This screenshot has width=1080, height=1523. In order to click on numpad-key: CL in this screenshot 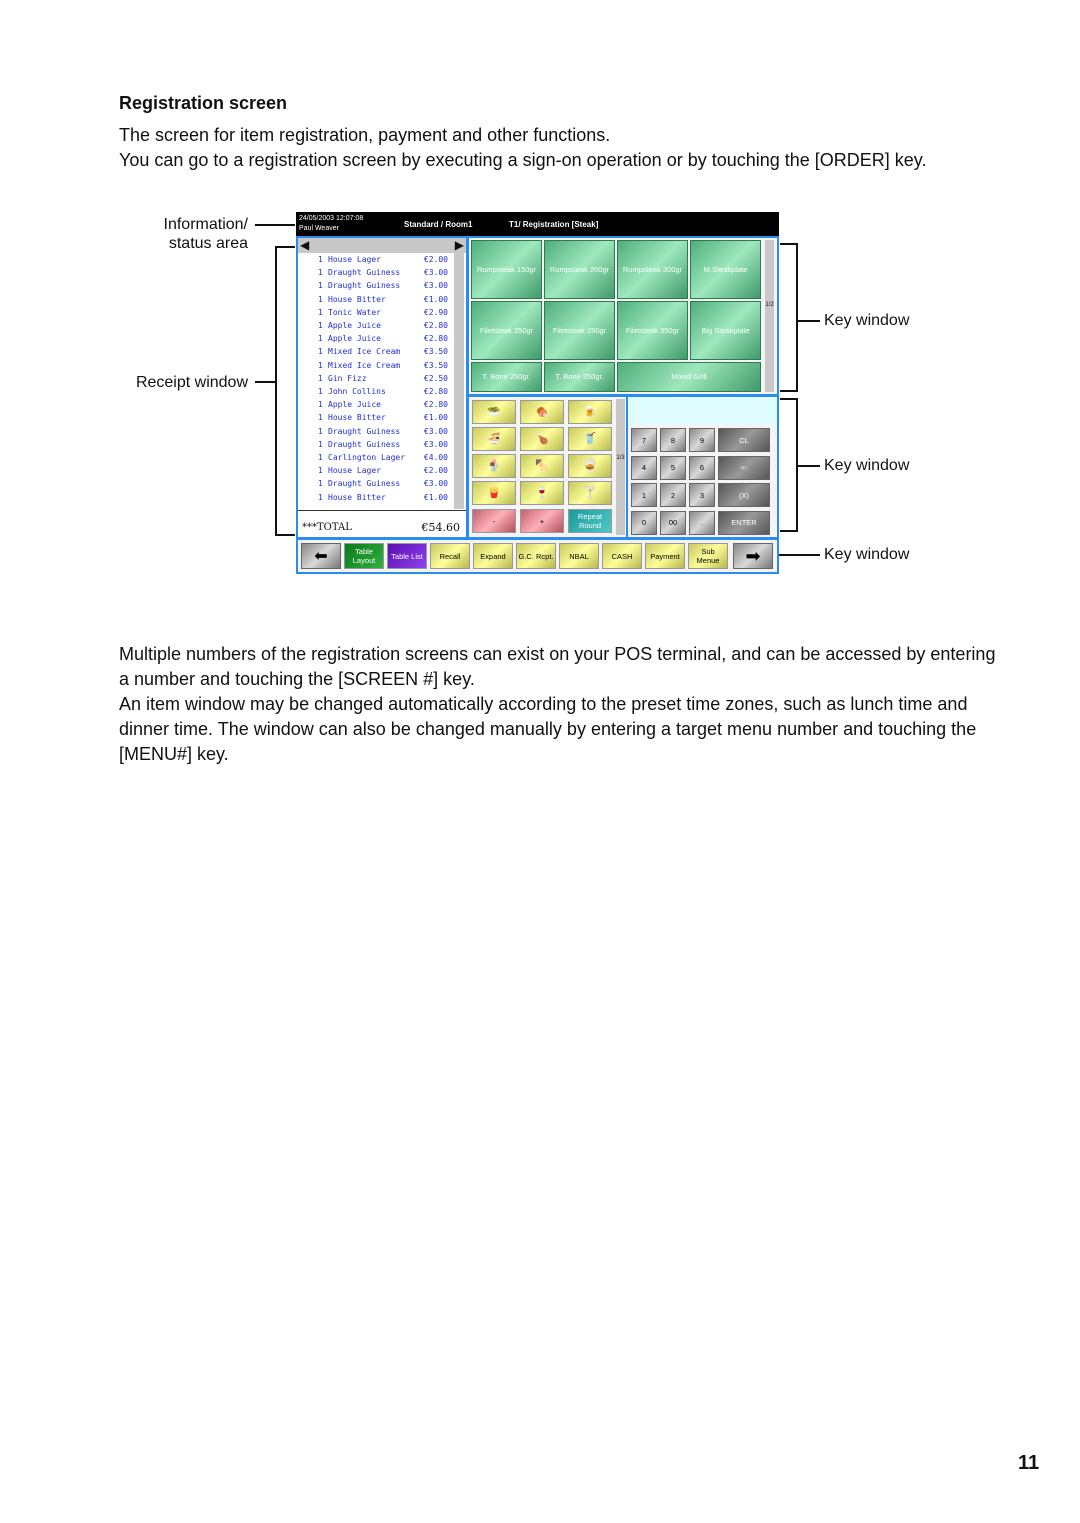, I will do `click(744, 440)`.